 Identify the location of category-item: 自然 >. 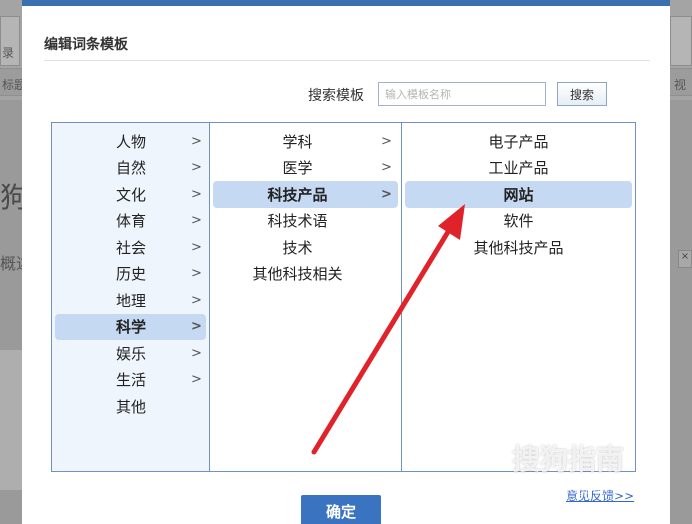
(130, 168).